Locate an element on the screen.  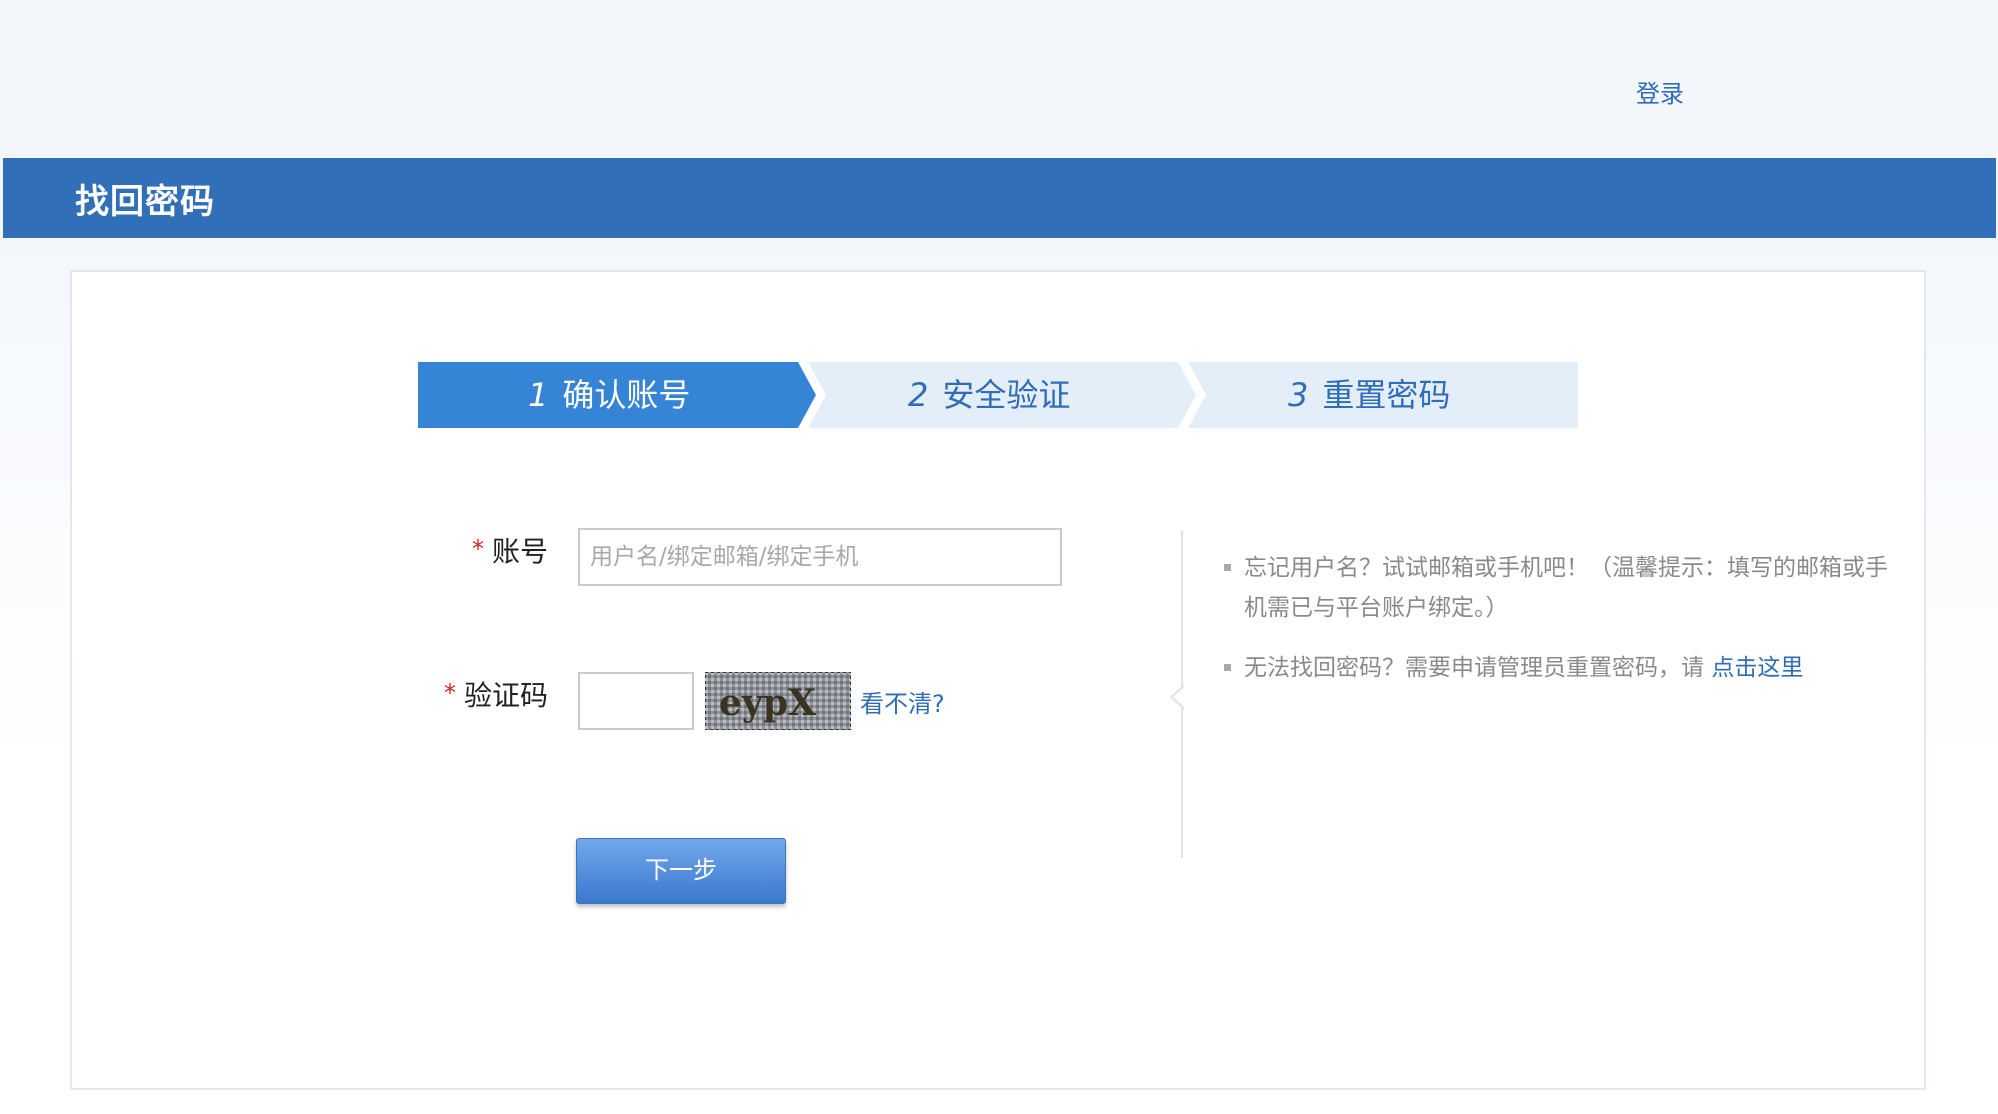
captcha-label-row: * 验证码 is located at coordinates (496, 694).